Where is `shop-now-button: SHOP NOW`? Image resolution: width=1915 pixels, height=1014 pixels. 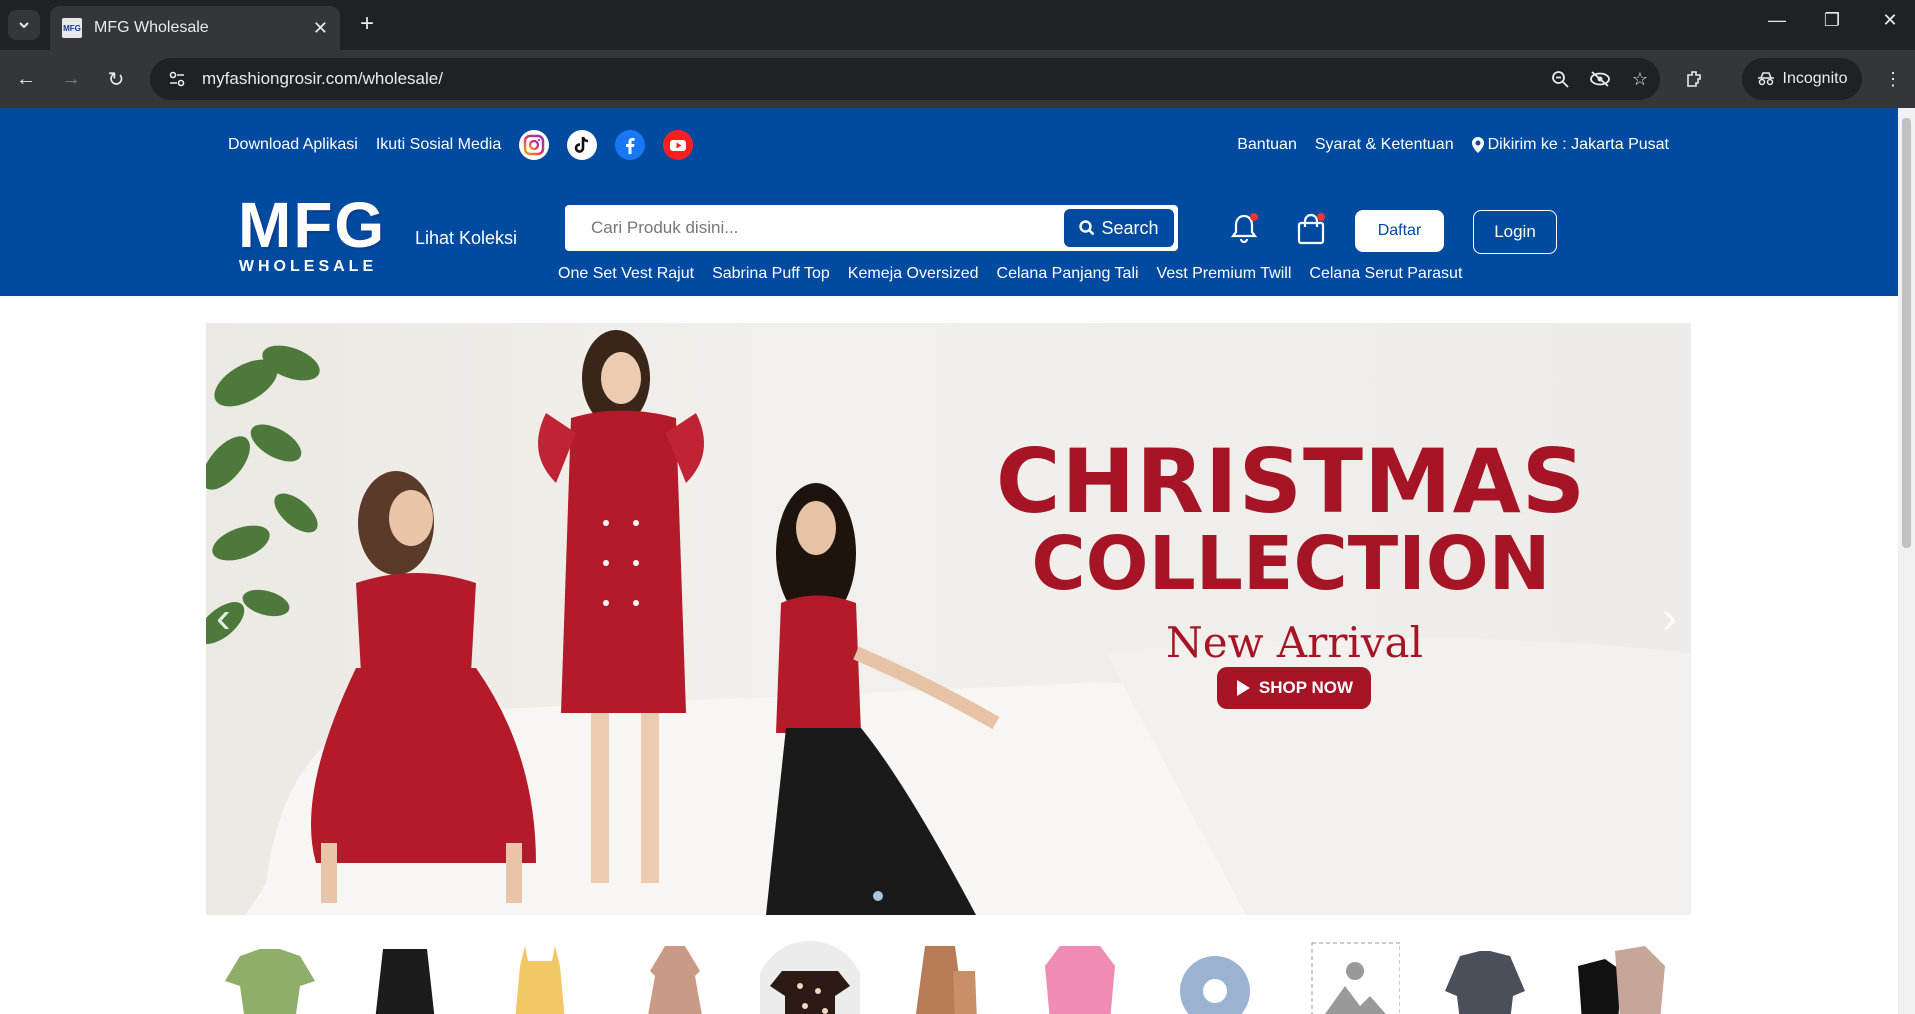 shop-now-button: SHOP NOW is located at coordinates (1294, 688).